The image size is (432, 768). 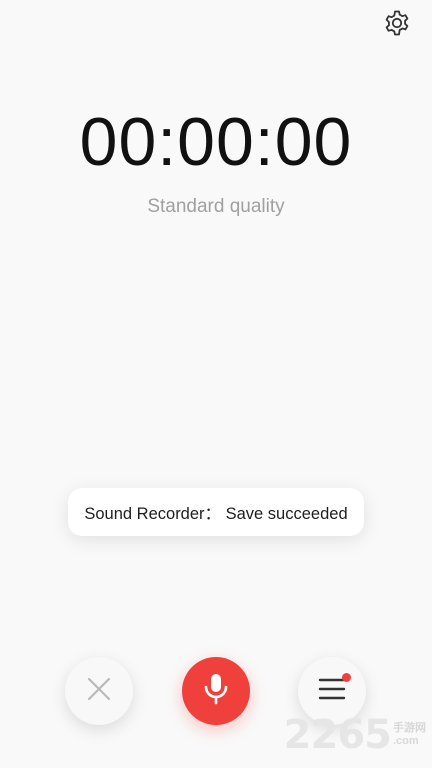 I want to click on watermark-number: 2265, so click(x=337, y=735).